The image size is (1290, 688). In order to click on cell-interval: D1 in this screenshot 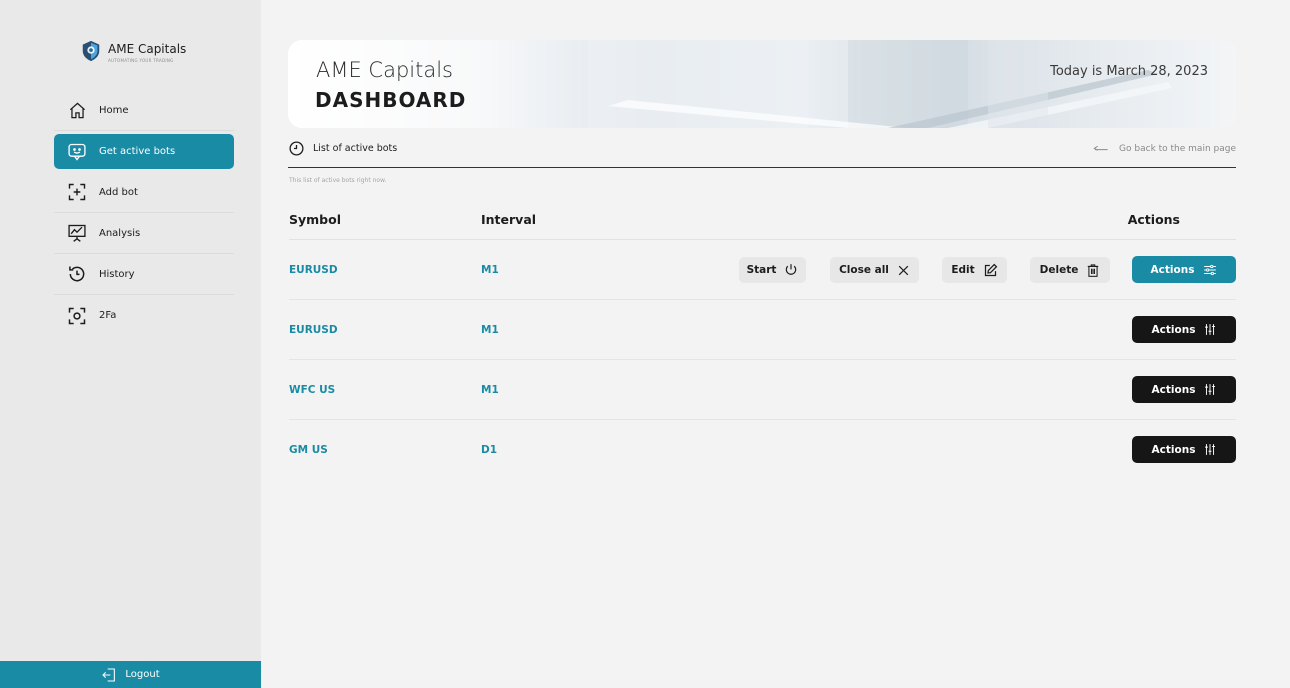, I will do `click(489, 450)`.